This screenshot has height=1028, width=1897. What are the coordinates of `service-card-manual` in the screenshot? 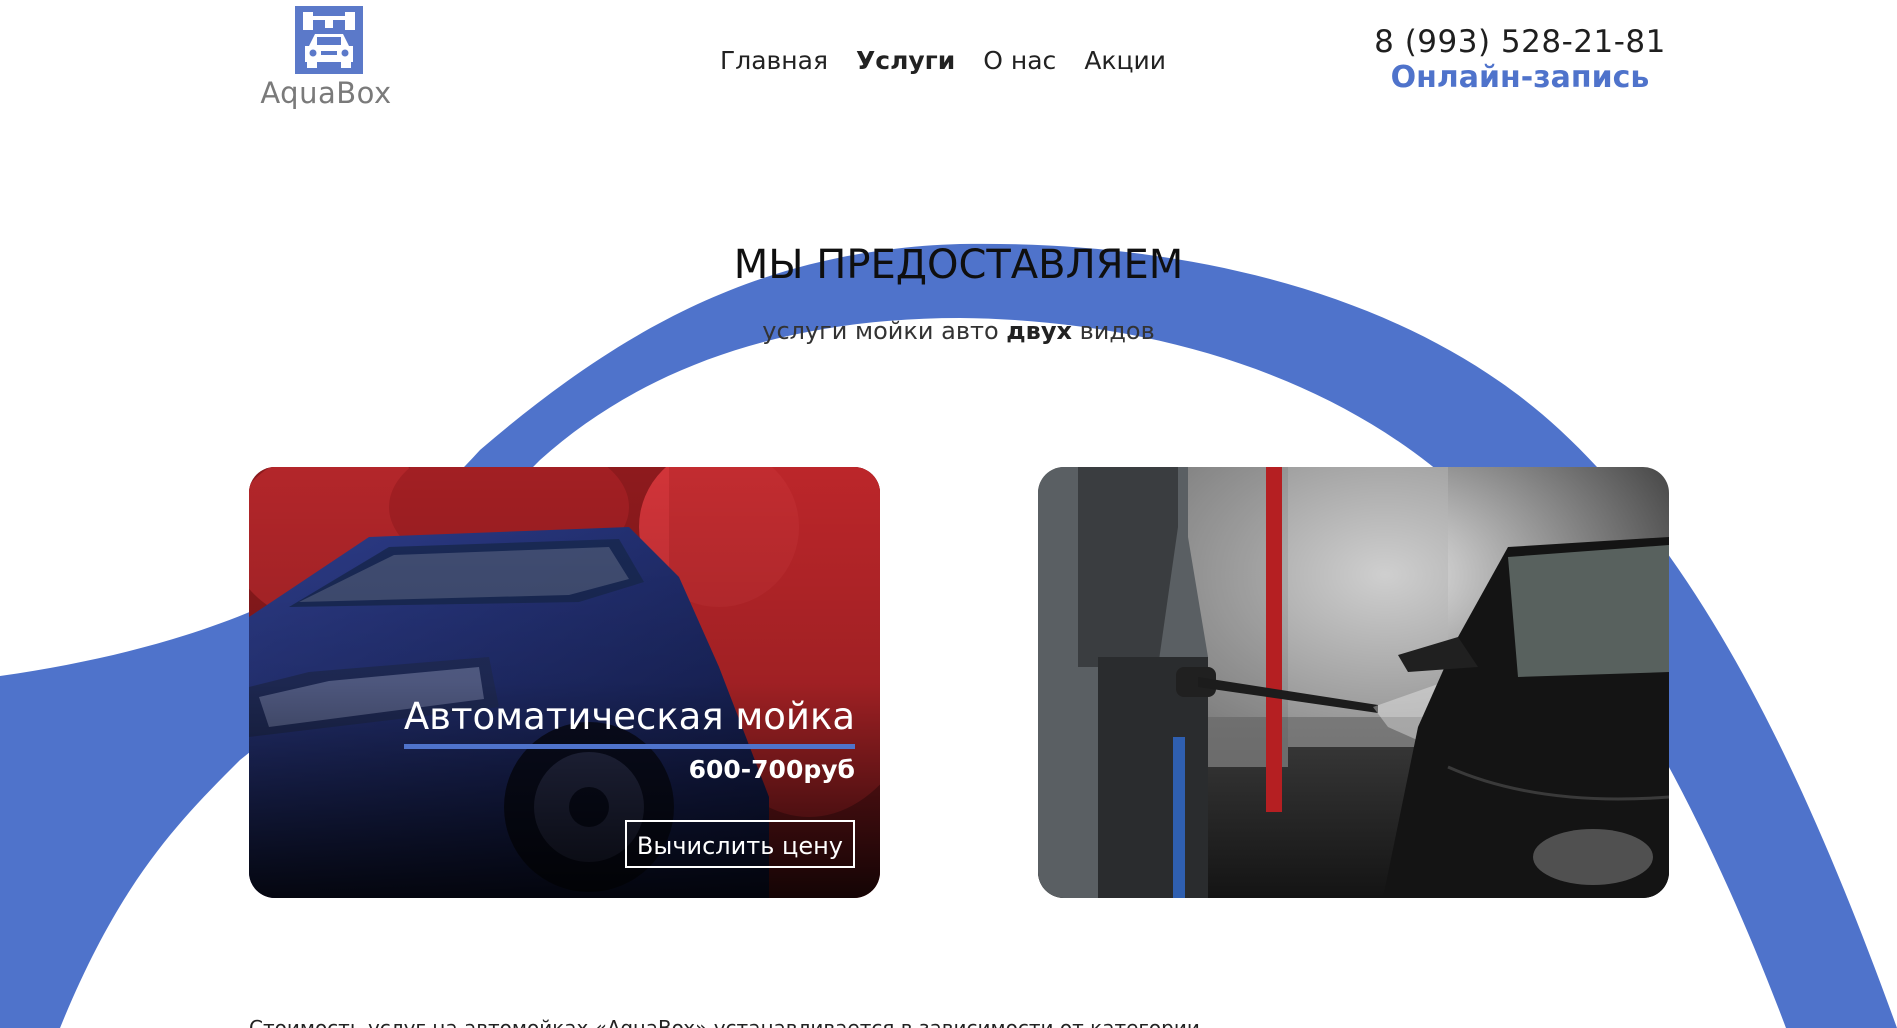 It's located at (1353, 682).